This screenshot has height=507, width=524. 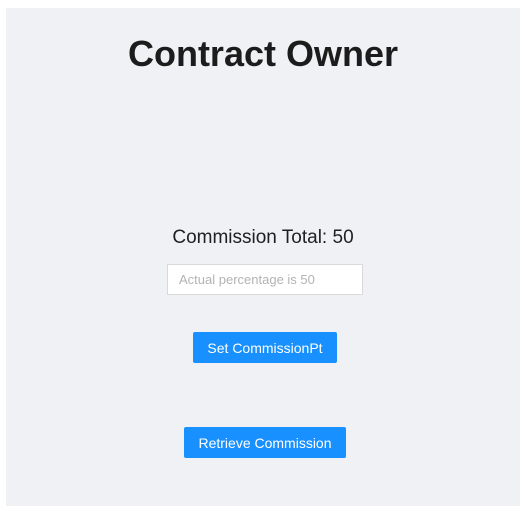 I want to click on commission-percentage-input, so click(x=265, y=279).